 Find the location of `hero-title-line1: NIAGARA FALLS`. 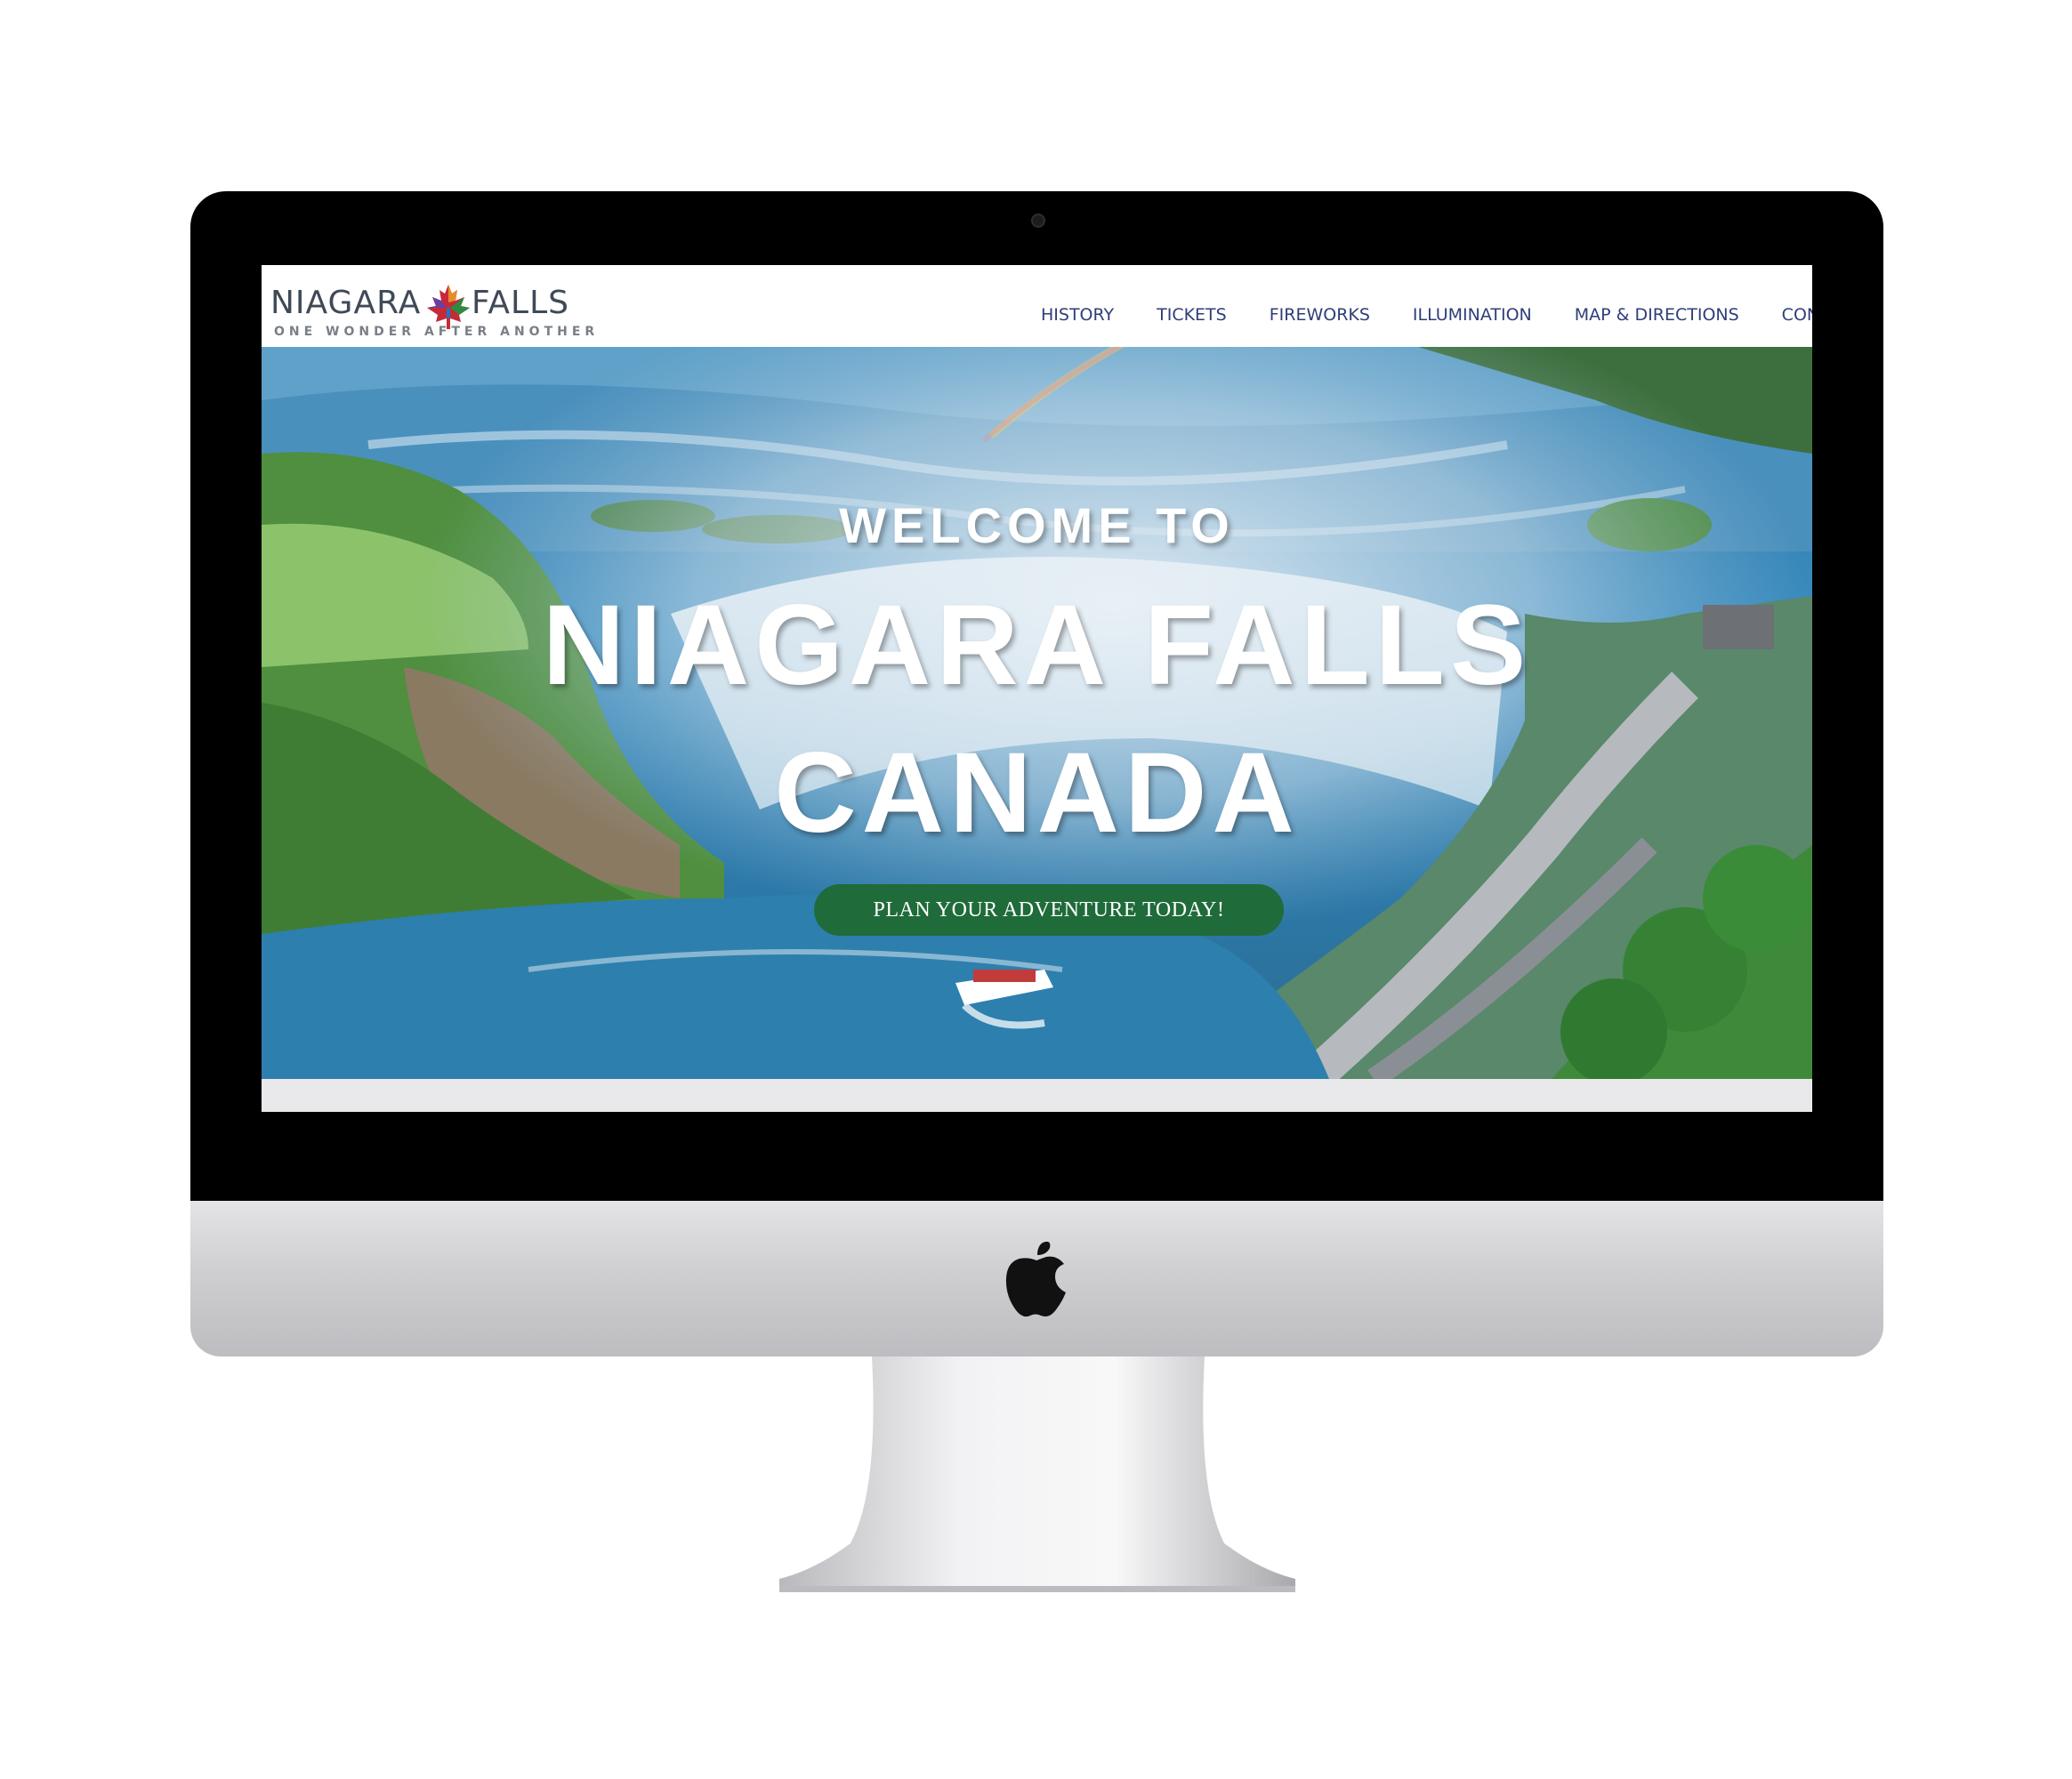

hero-title-line1: NIAGARA FALLS is located at coordinates (1037, 645).